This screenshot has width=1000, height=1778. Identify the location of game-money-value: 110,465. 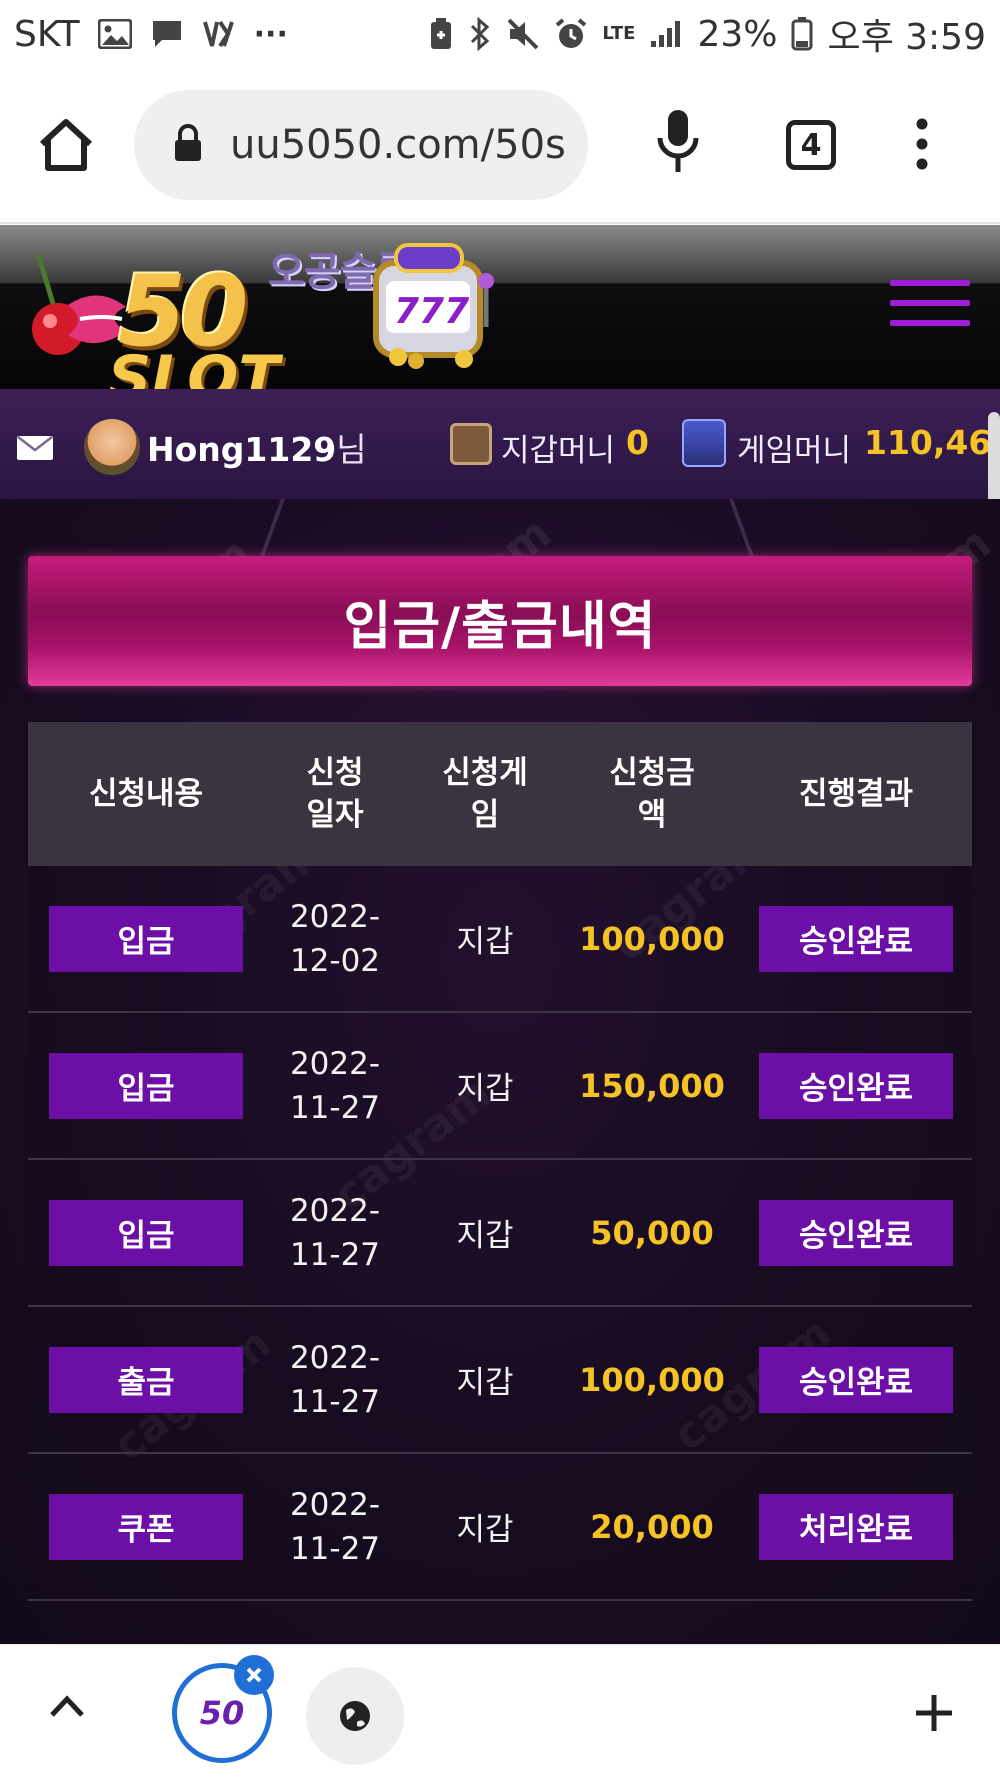
(932, 442).